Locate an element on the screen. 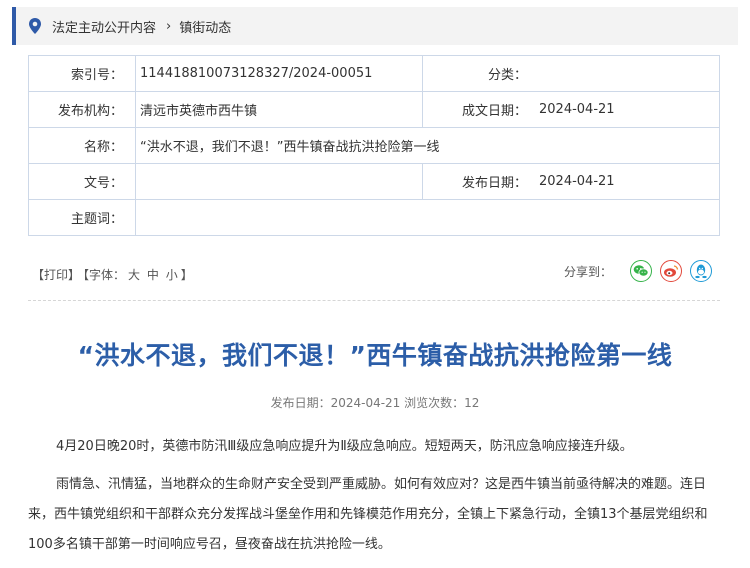 Image resolution: width=750 pixels, height=568 pixels. publisher-value: 清远市英德市西牛镇 is located at coordinates (279, 109).